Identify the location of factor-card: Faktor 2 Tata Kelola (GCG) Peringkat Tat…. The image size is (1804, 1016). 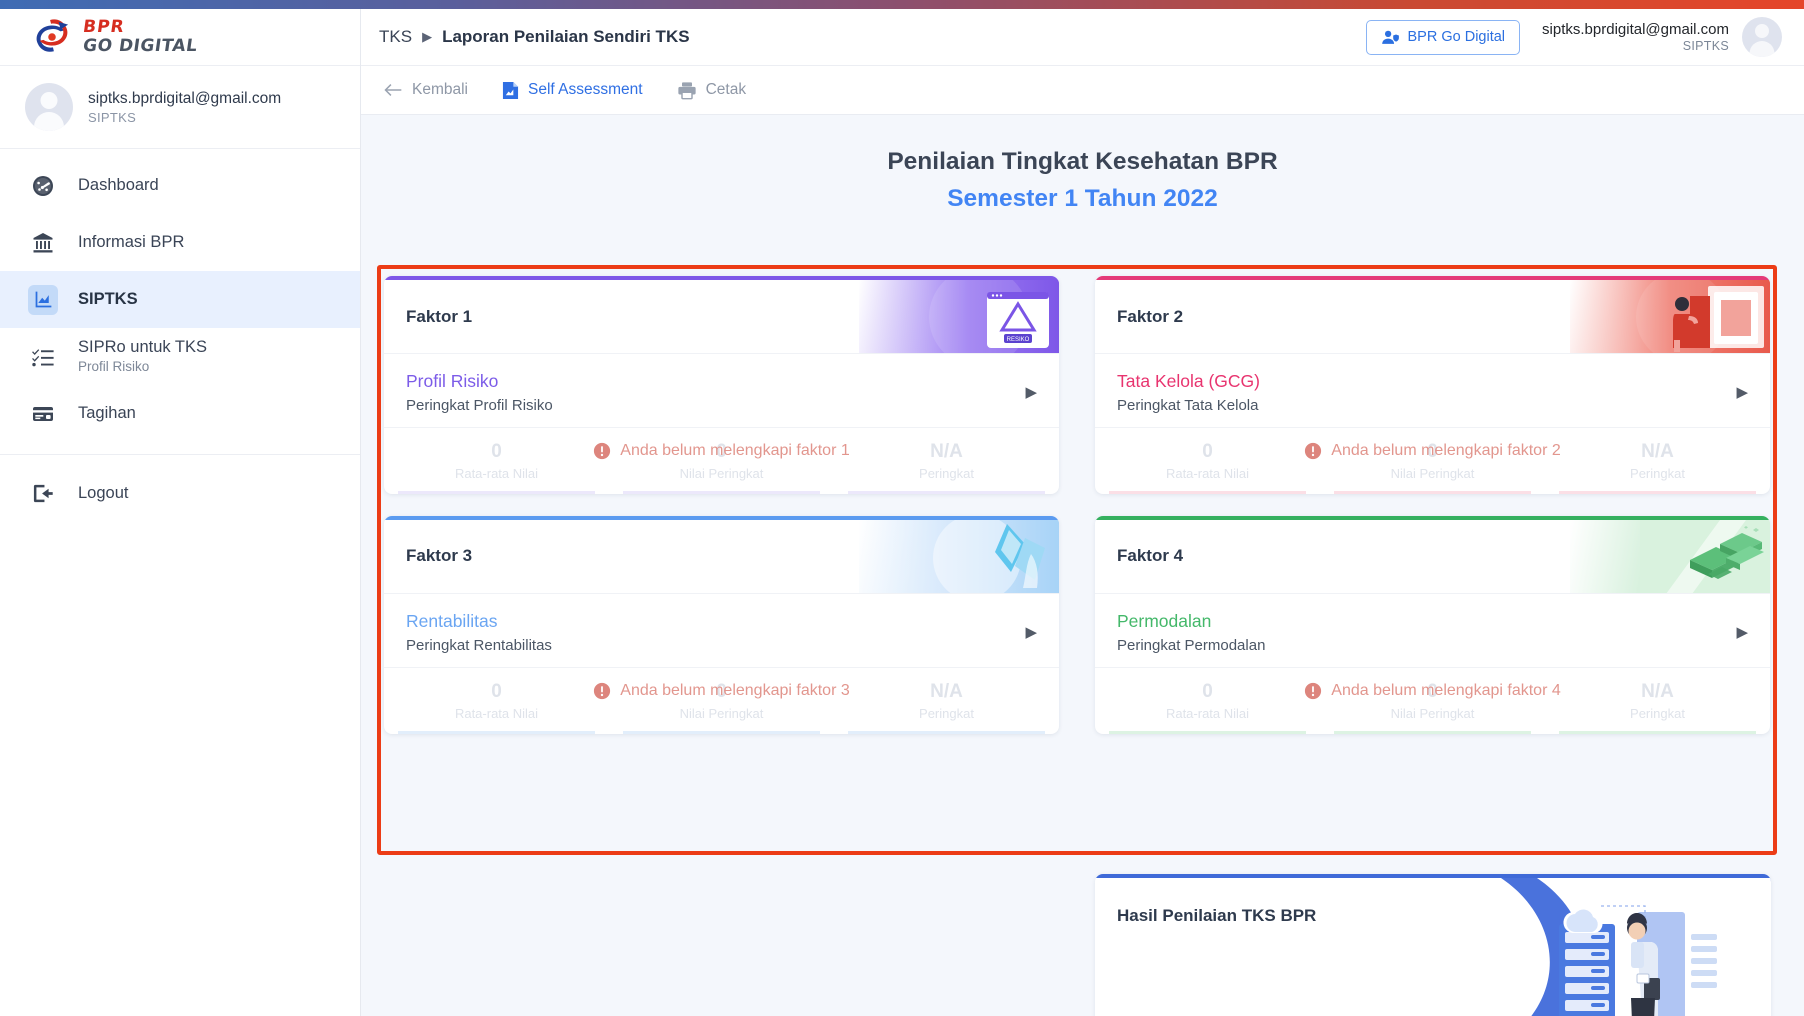
(1432, 385).